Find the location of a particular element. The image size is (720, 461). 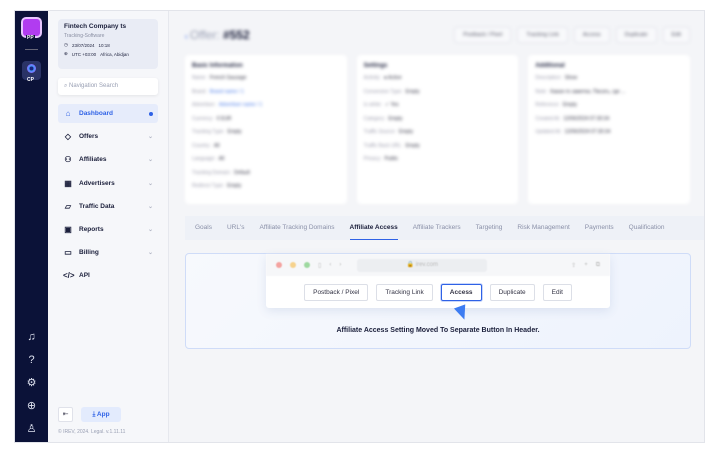

info-row: Tracking Type: Empty is located at coordinates (266, 132).